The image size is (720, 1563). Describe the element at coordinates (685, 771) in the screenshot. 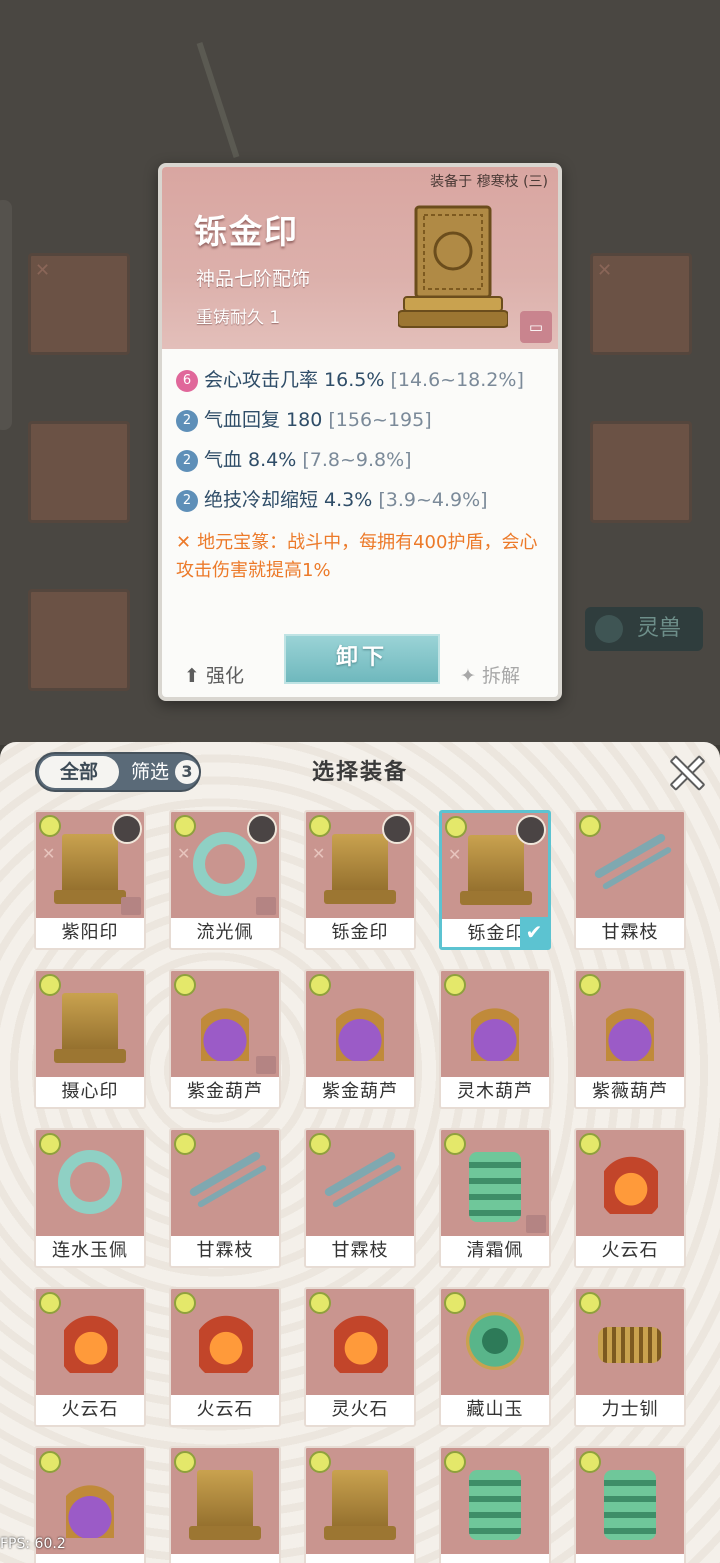

I see `close-button` at that location.